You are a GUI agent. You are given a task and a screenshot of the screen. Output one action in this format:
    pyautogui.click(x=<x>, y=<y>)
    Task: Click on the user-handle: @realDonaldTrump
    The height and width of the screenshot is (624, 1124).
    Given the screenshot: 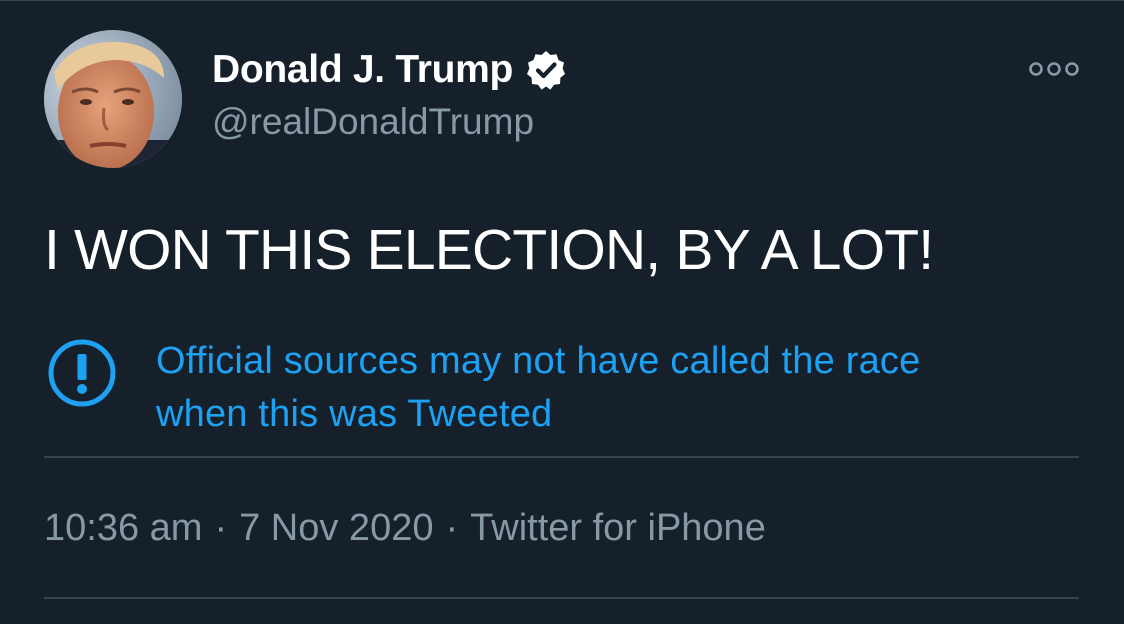 What is the action you would take?
    pyautogui.click(x=373, y=122)
    